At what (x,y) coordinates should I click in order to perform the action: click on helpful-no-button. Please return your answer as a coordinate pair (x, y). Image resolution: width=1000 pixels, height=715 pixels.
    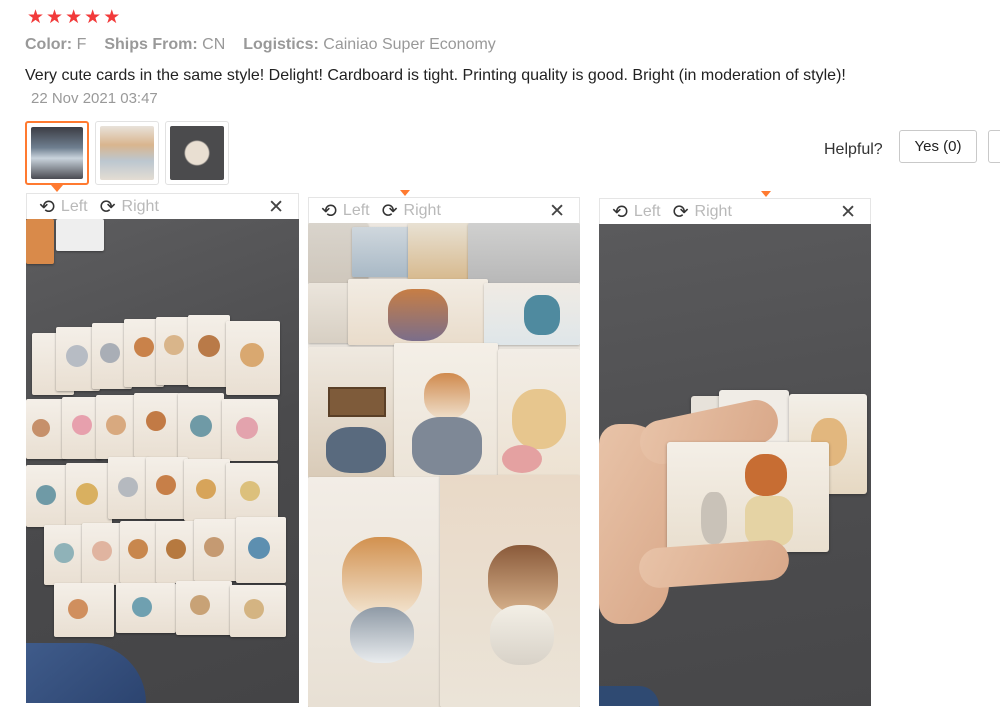
    Looking at the image, I should click on (994, 146).